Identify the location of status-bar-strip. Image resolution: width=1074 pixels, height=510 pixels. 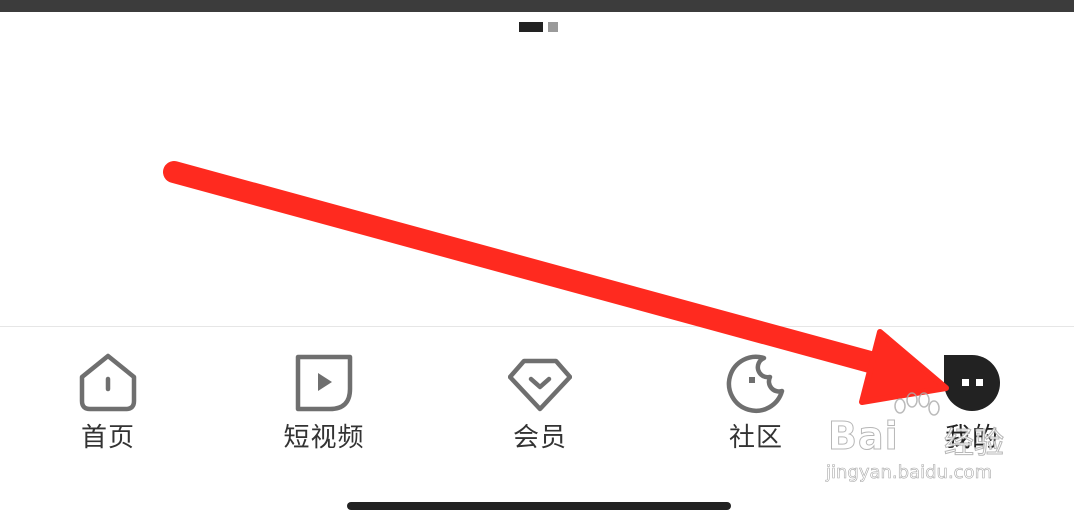
(537, 6).